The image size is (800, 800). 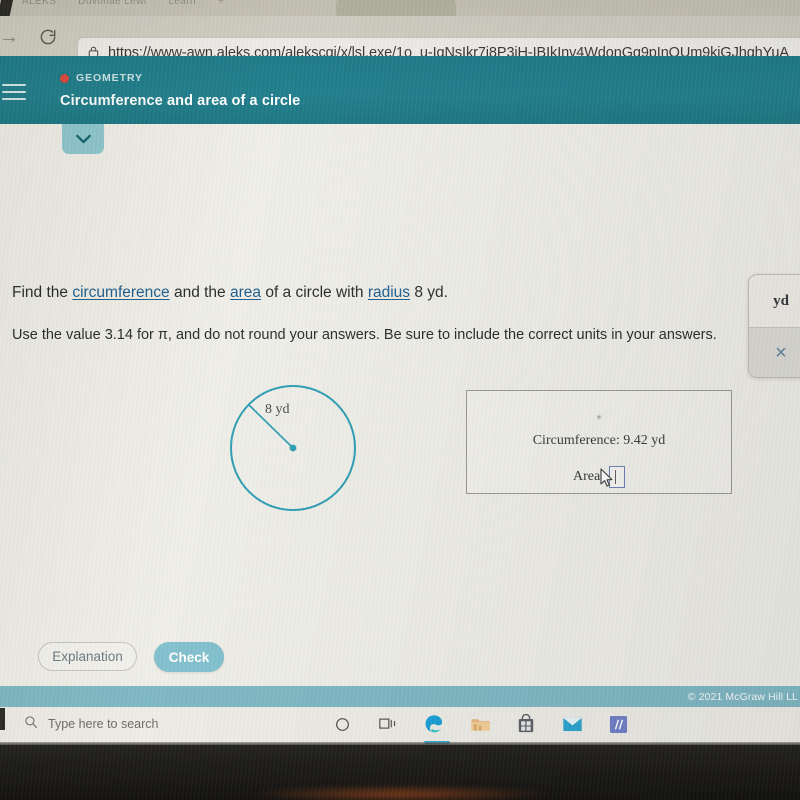 I want to click on circle-figure, so click(x=298, y=451).